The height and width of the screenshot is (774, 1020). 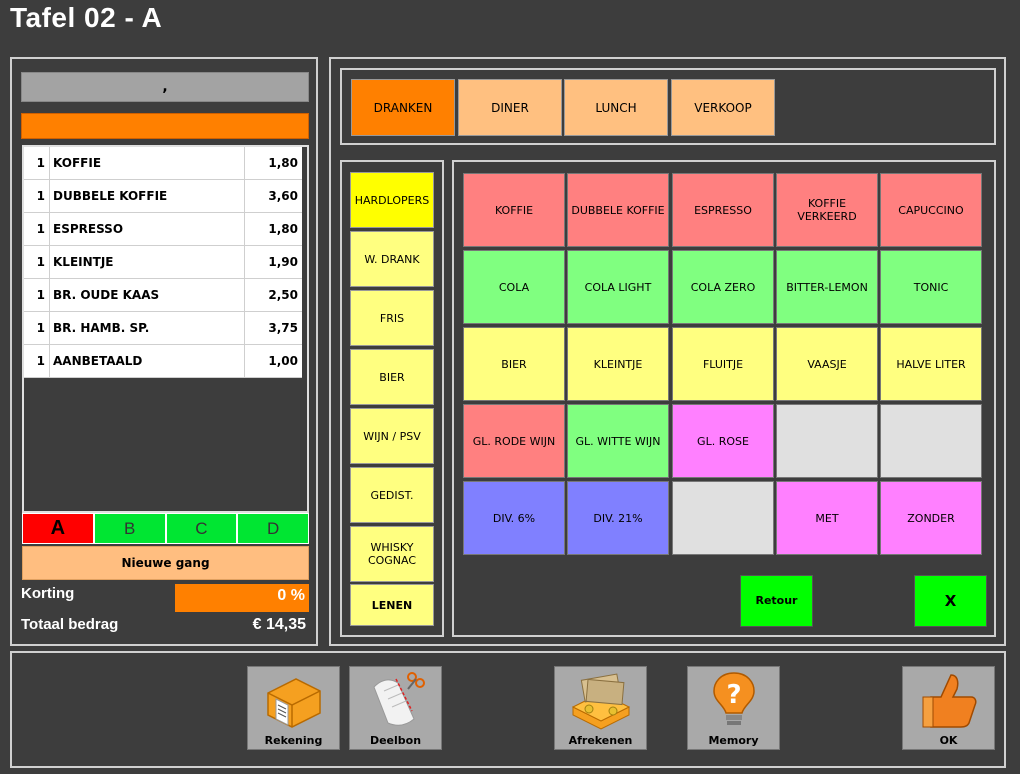 I want to click on retour-button: Retour, so click(x=776, y=601).